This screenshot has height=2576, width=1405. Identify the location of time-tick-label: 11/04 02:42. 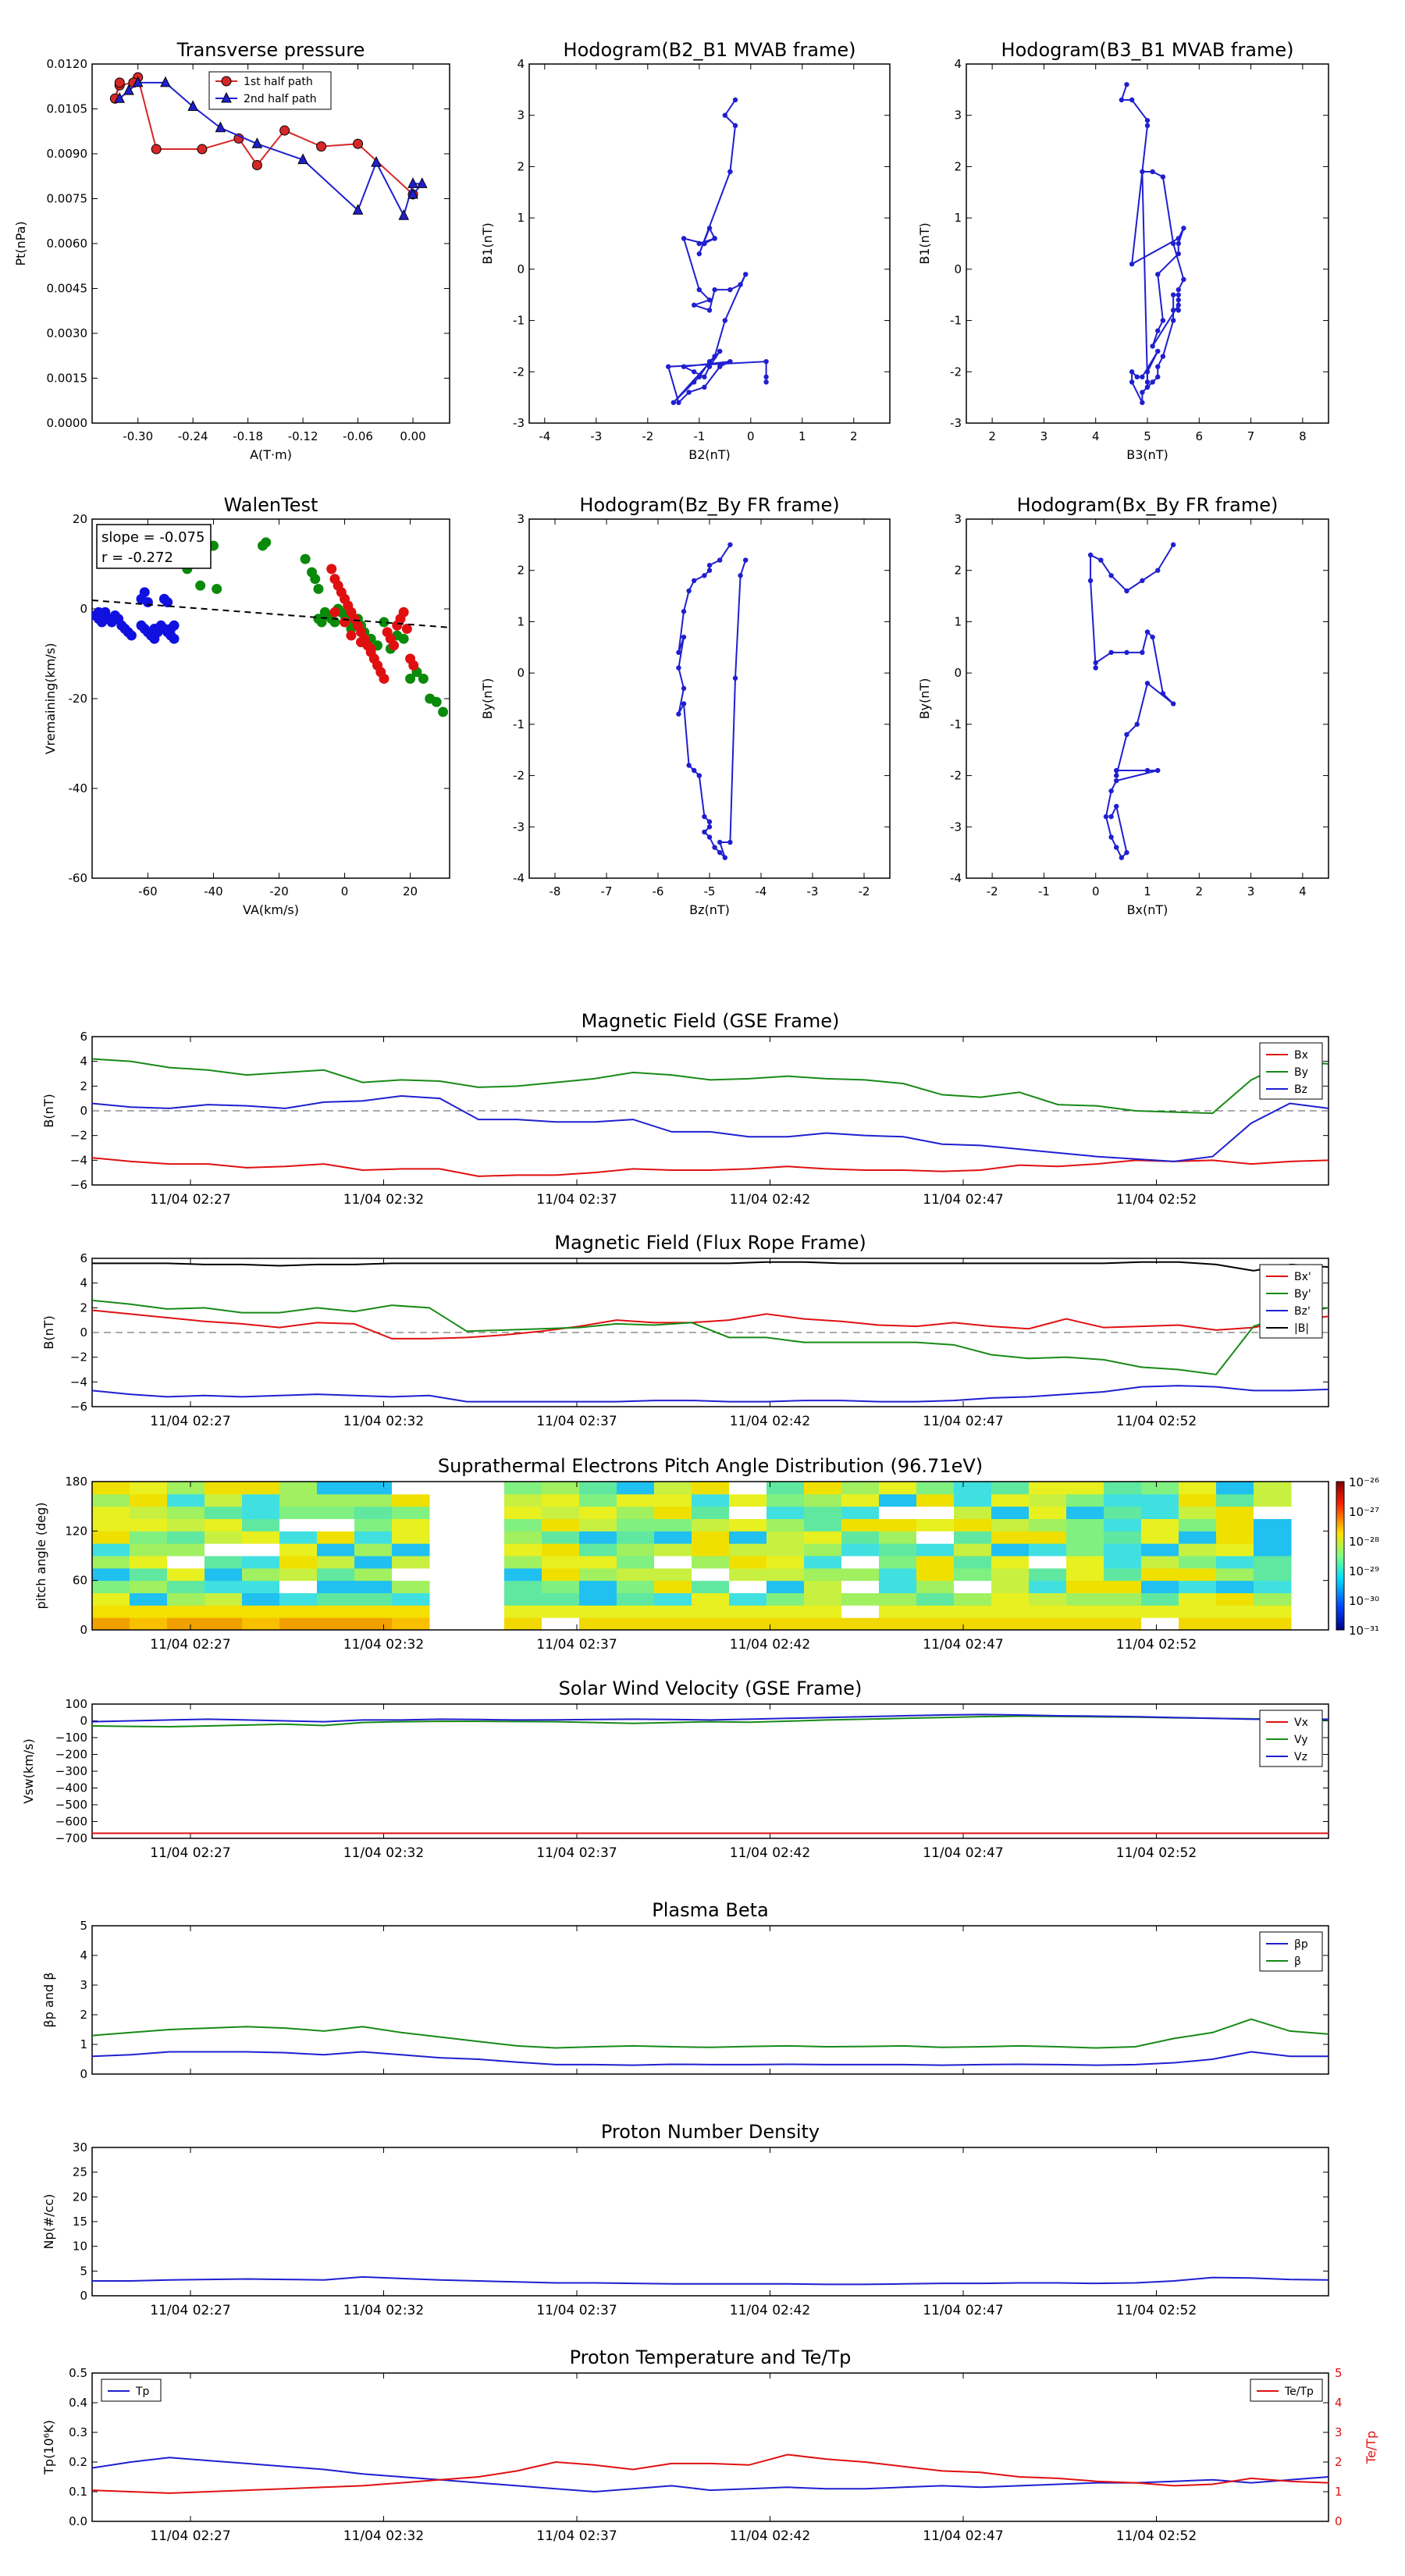
(770, 1853).